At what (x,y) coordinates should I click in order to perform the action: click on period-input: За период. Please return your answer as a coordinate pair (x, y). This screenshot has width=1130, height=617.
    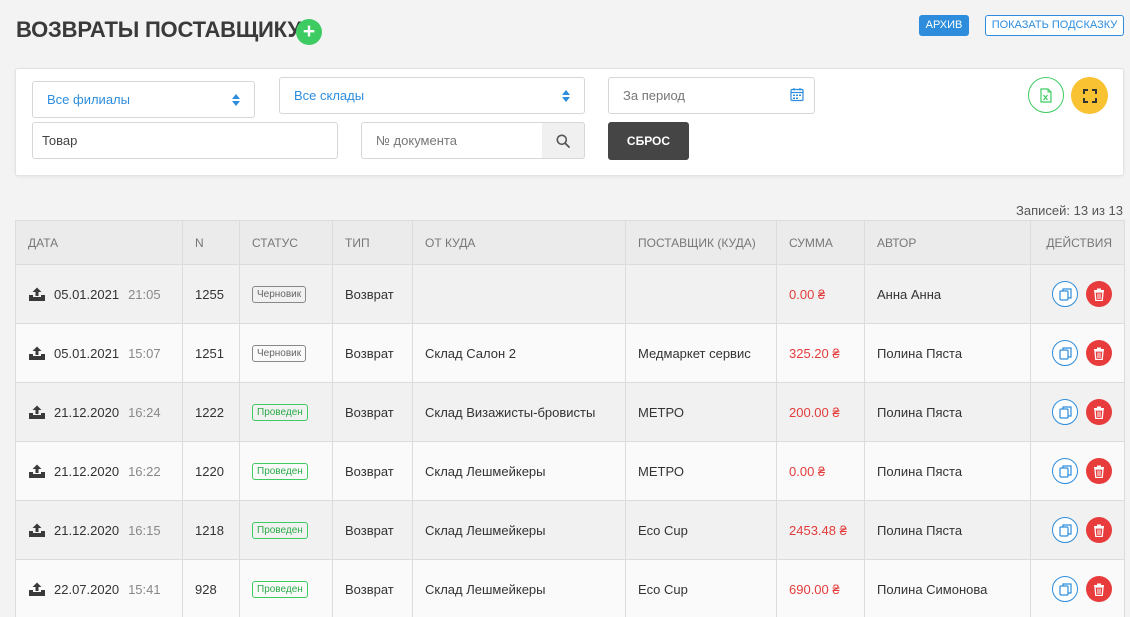
    Looking at the image, I should click on (711, 95).